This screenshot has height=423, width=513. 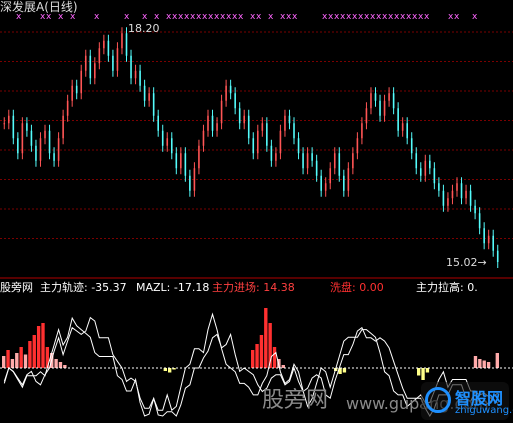 What do you see at coordinates (39, 7) in the screenshot?
I see `window-title: 深发展A(日线)` at bounding box center [39, 7].